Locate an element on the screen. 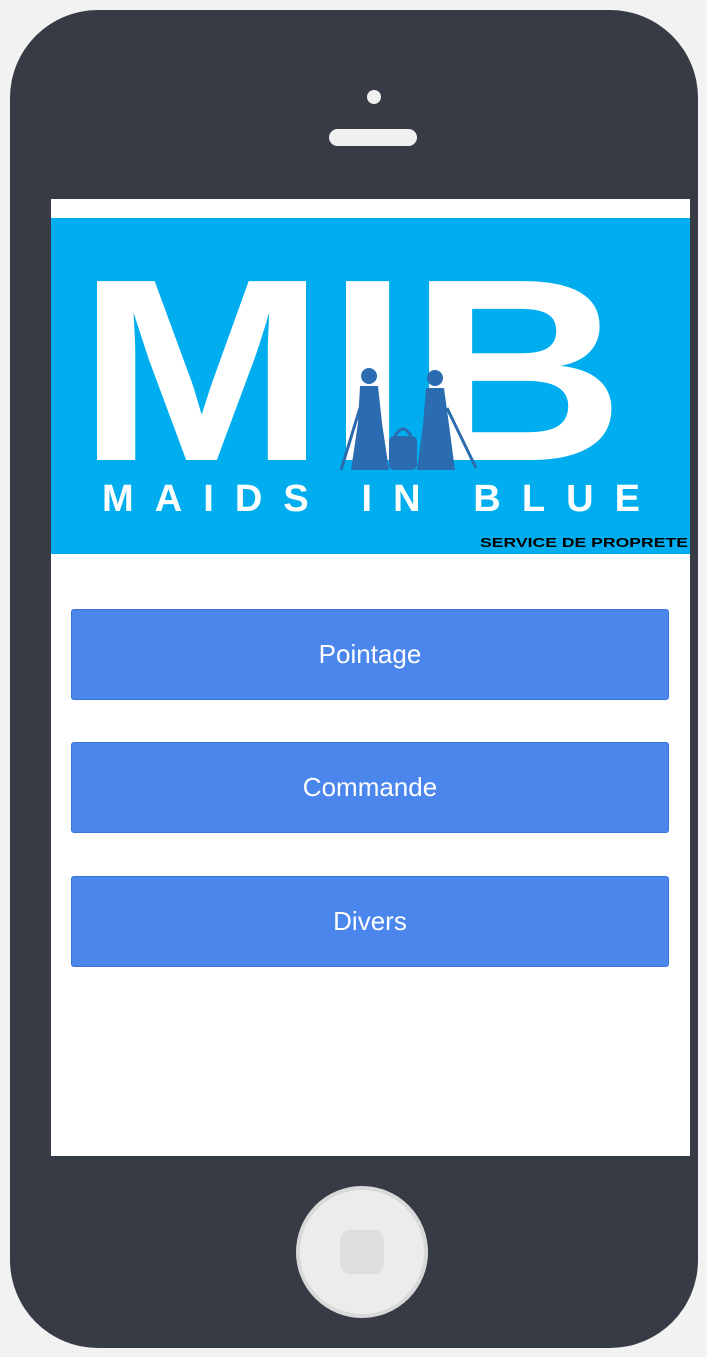 The width and height of the screenshot is (707, 1357). logo-tagline: SERVICE DE PROPRETE is located at coordinates (584, 542).